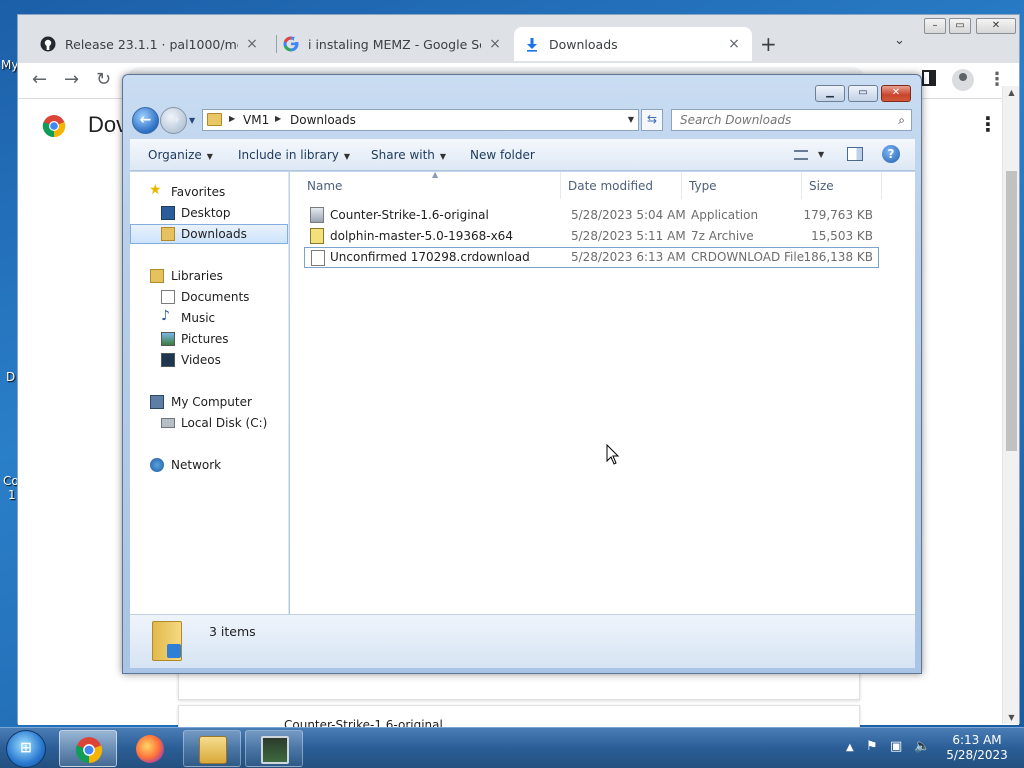  I want to click on column-header-date: Date modified, so click(621, 185).